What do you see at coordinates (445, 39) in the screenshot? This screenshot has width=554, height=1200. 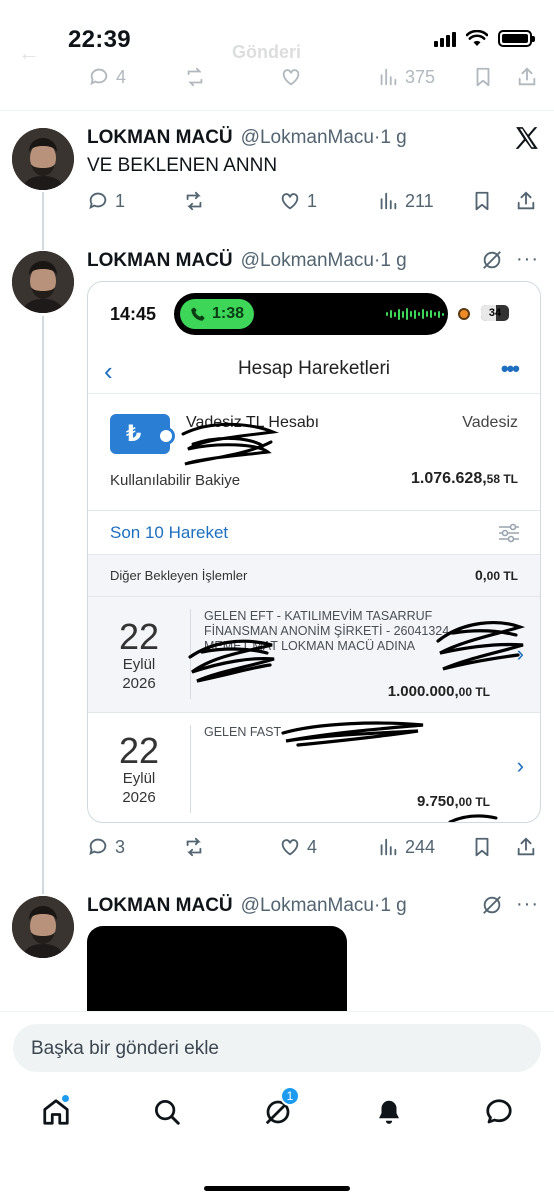 I see `cellular-signal-icon` at bounding box center [445, 39].